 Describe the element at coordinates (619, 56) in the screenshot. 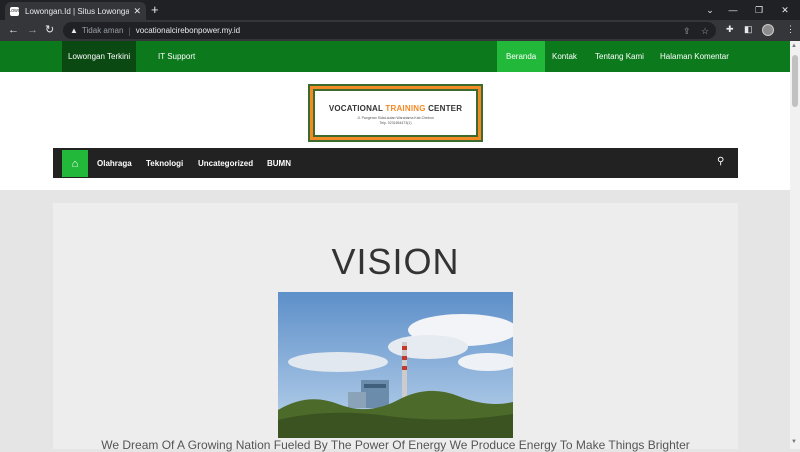

I see `topnav-tentang-kami: Tentang Kami` at that location.